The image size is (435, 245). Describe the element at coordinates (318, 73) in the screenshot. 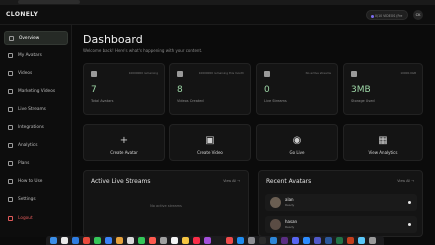

I see `stat-meta: No active streams` at that location.